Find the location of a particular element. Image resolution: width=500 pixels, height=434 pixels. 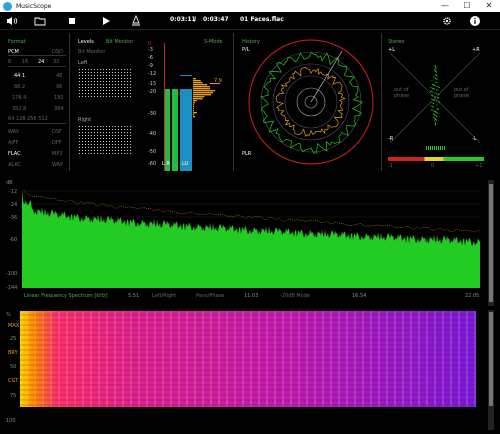

level-scale-tick: -40 is located at coordinates (152, 134).